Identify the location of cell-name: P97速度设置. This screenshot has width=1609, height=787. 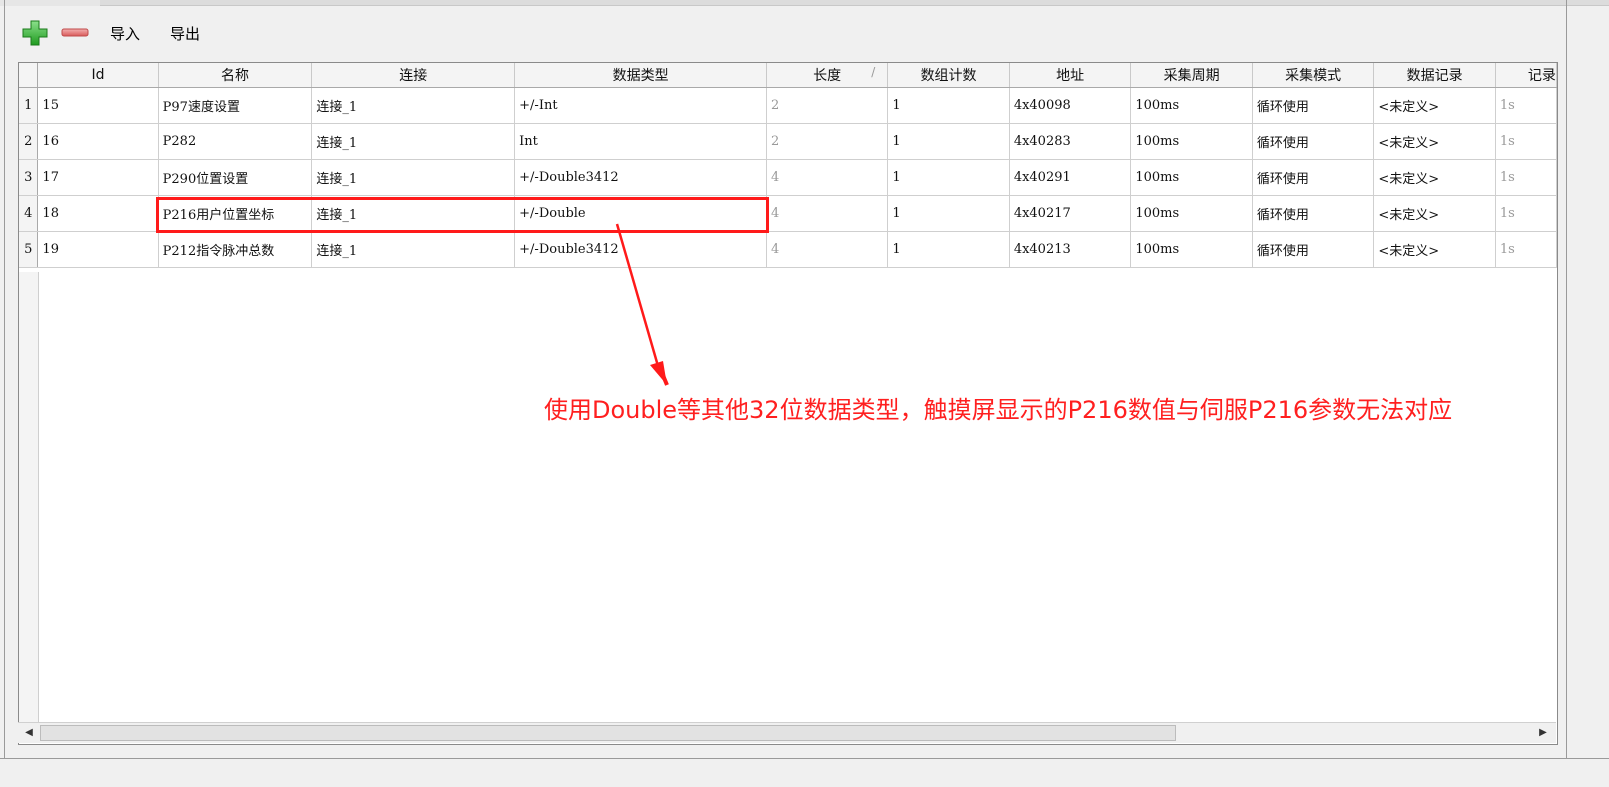
(235, 105).